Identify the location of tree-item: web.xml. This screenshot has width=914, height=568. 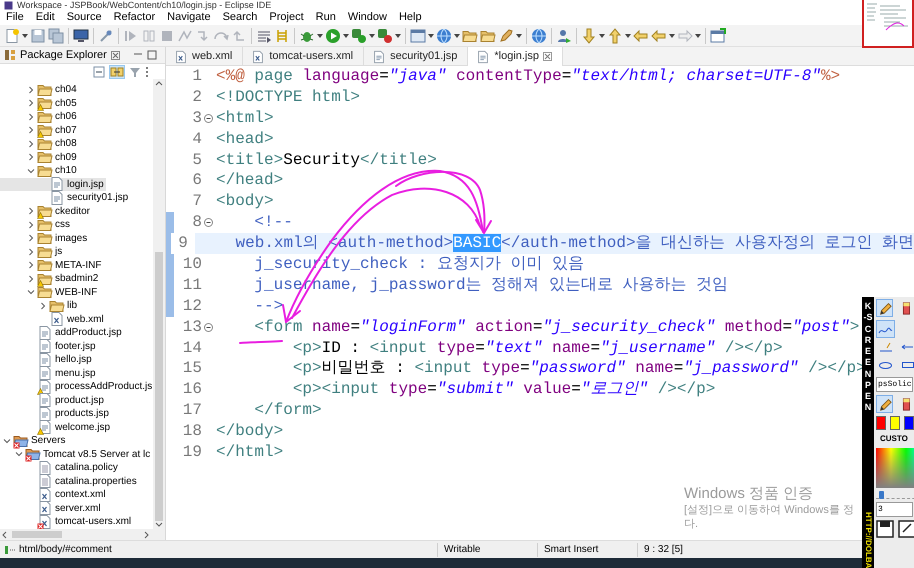
(53, 319).